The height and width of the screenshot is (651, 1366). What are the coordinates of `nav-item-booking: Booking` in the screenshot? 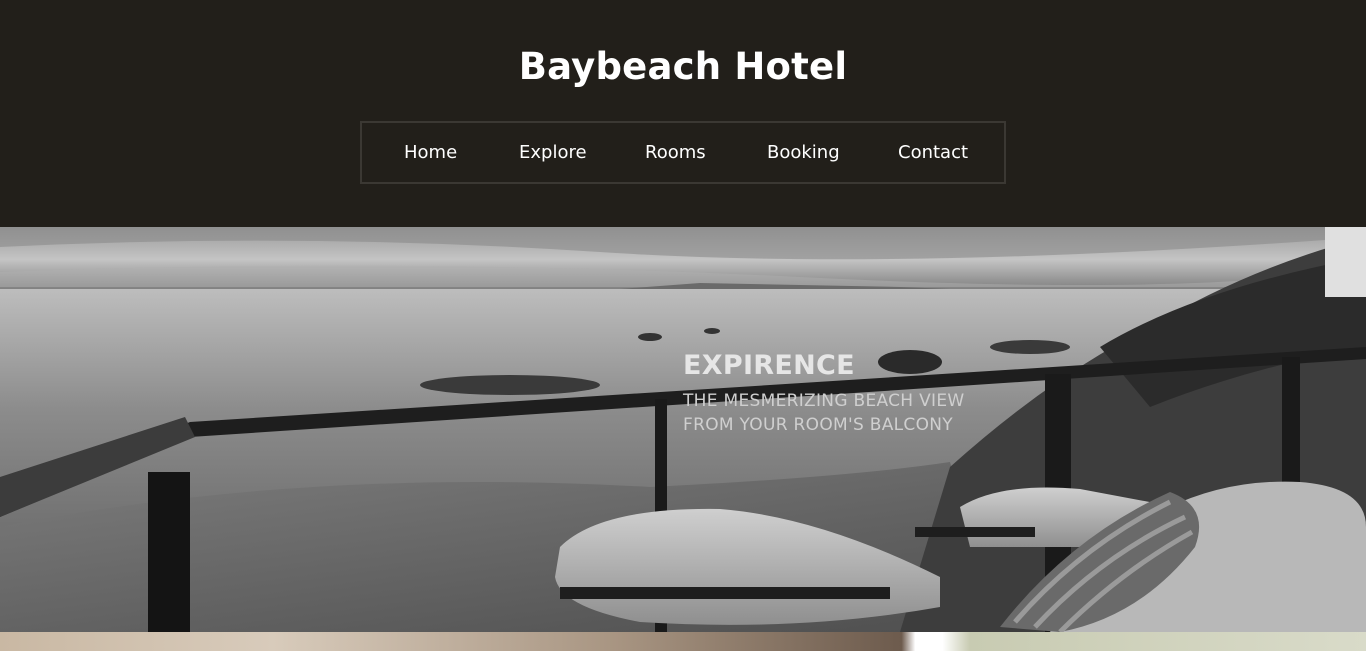 It's located at (803, 152).